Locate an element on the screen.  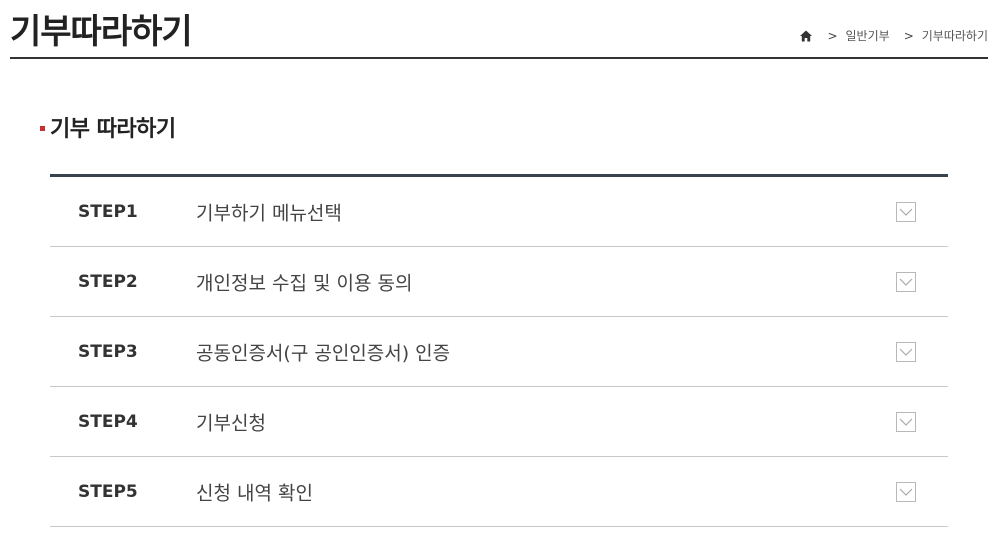
step-label: STEP4 is located at coordinates (108, 421).